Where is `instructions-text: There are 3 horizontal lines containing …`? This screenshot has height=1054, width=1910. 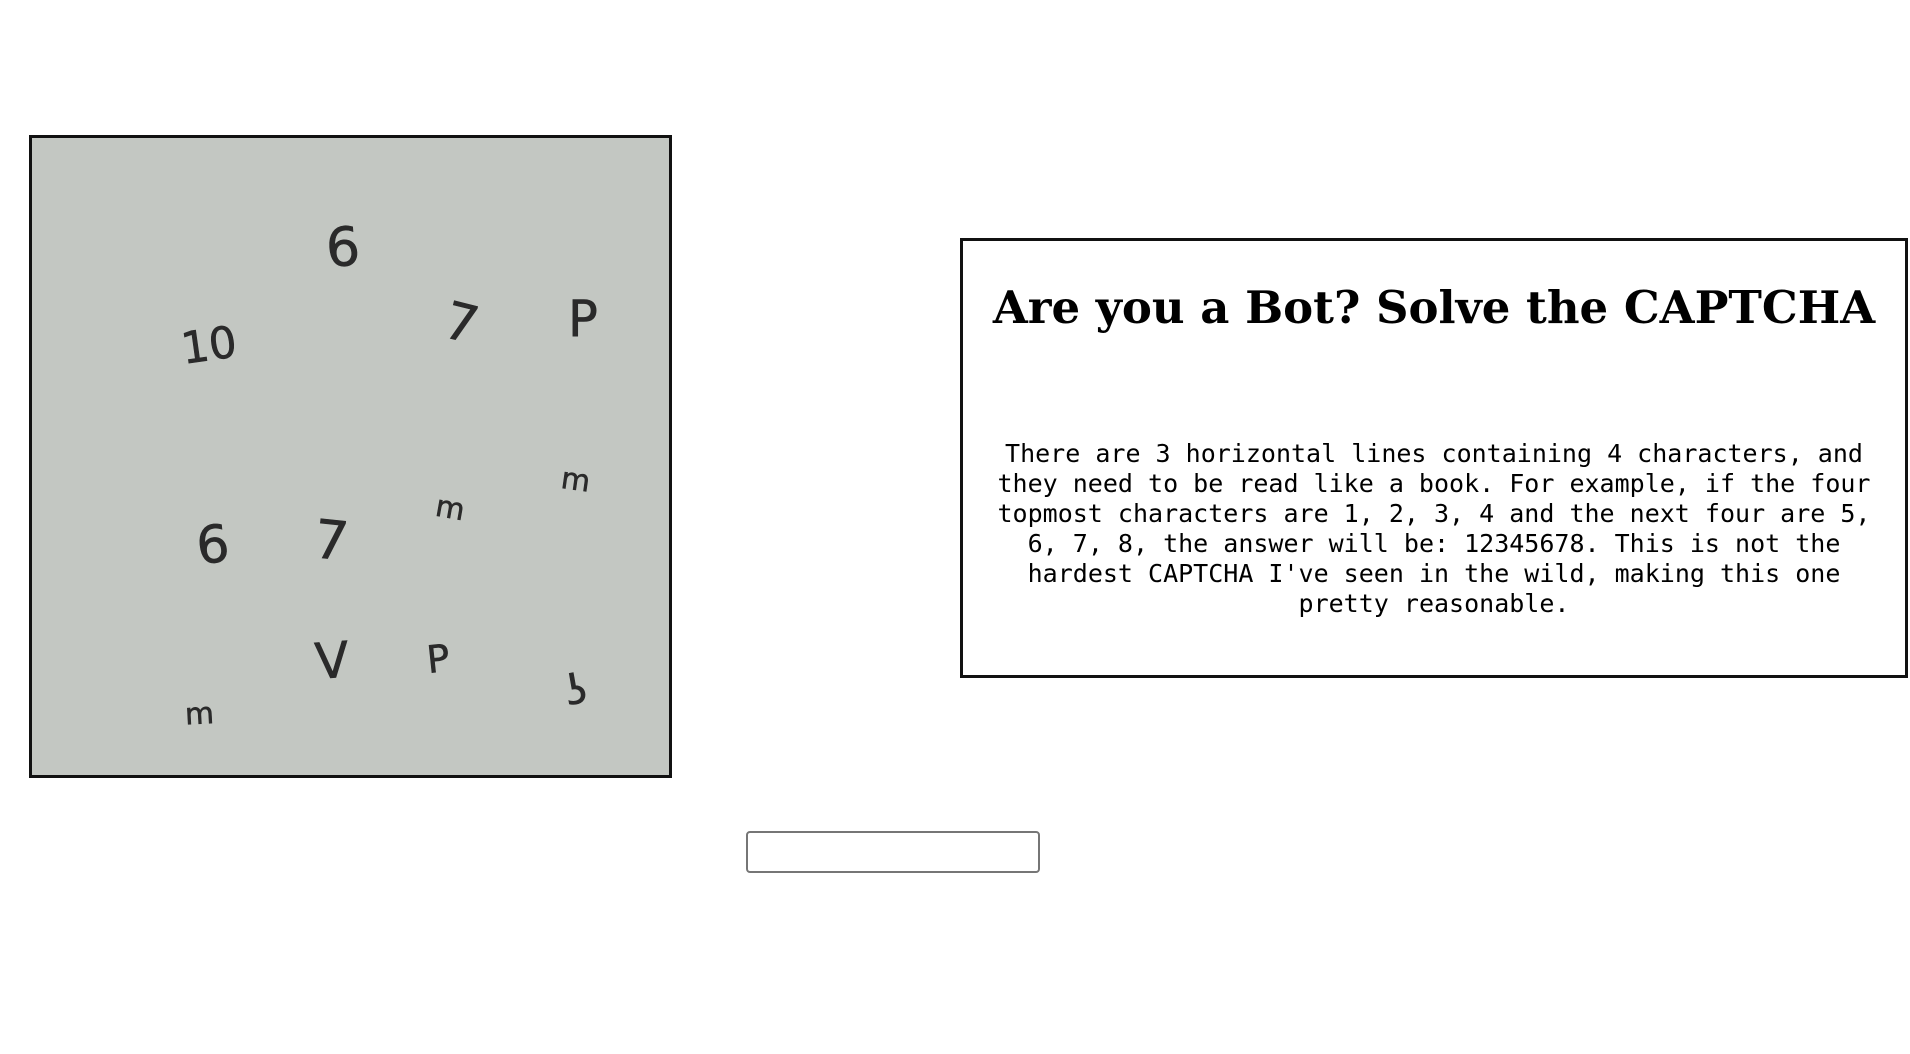 instructions-text: There are 3 horizontal lines containing … is located at coordinates (1434, 528).